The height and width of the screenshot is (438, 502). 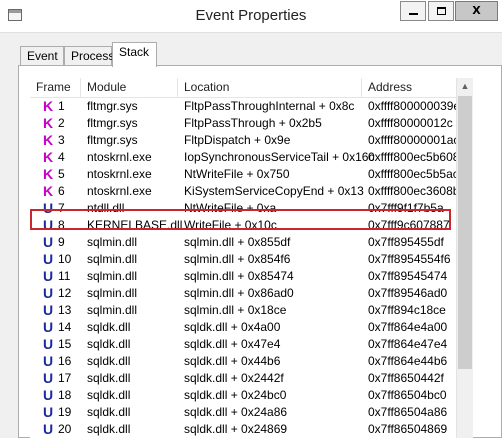 I want to click on address-text: 0x7ff8650442f, so click(x=406, y=378).